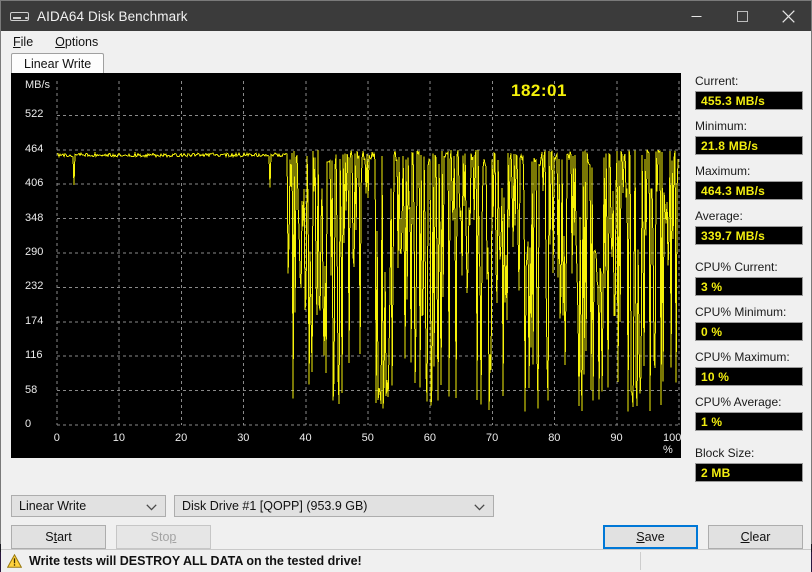 Image resolution: width=812 pixels, height=572 pixels. Describe the element at coordinates (712, 286) in the screenshot. I see `stat-value-text: 3 %` at that location.